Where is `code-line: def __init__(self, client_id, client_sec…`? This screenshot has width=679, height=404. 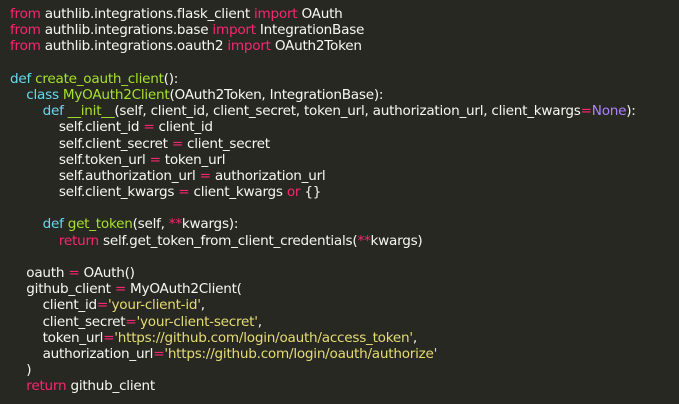
code-line: def __init__(self, client_id, client_sec… is located at coordinates (344, 111).